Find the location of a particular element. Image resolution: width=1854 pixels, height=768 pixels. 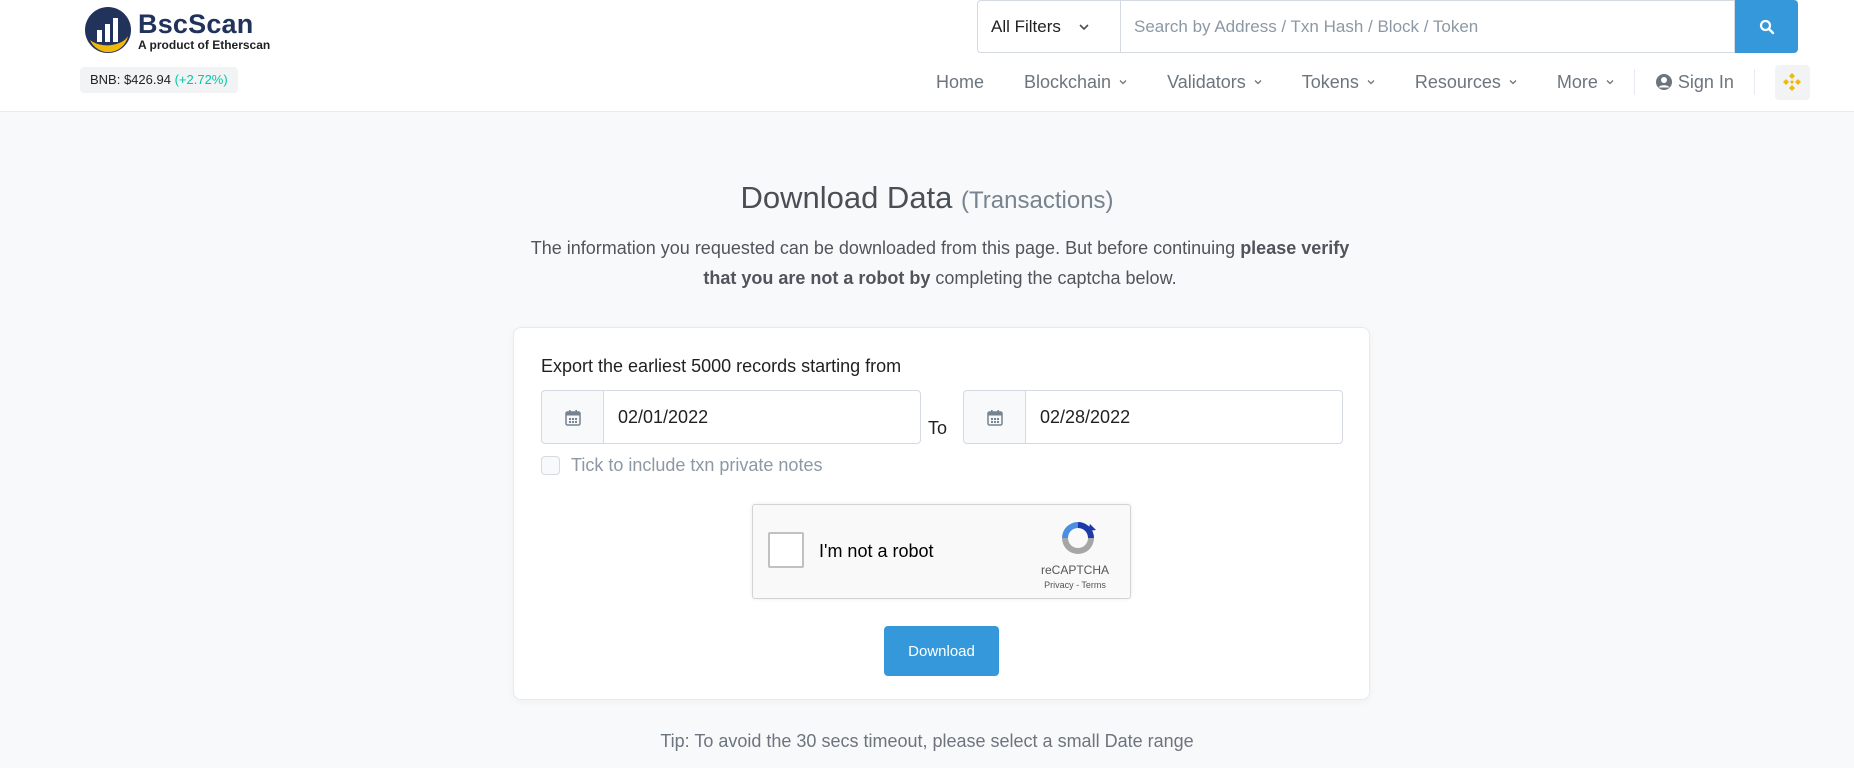

download-button: Download is located at coordinates (941, 651).